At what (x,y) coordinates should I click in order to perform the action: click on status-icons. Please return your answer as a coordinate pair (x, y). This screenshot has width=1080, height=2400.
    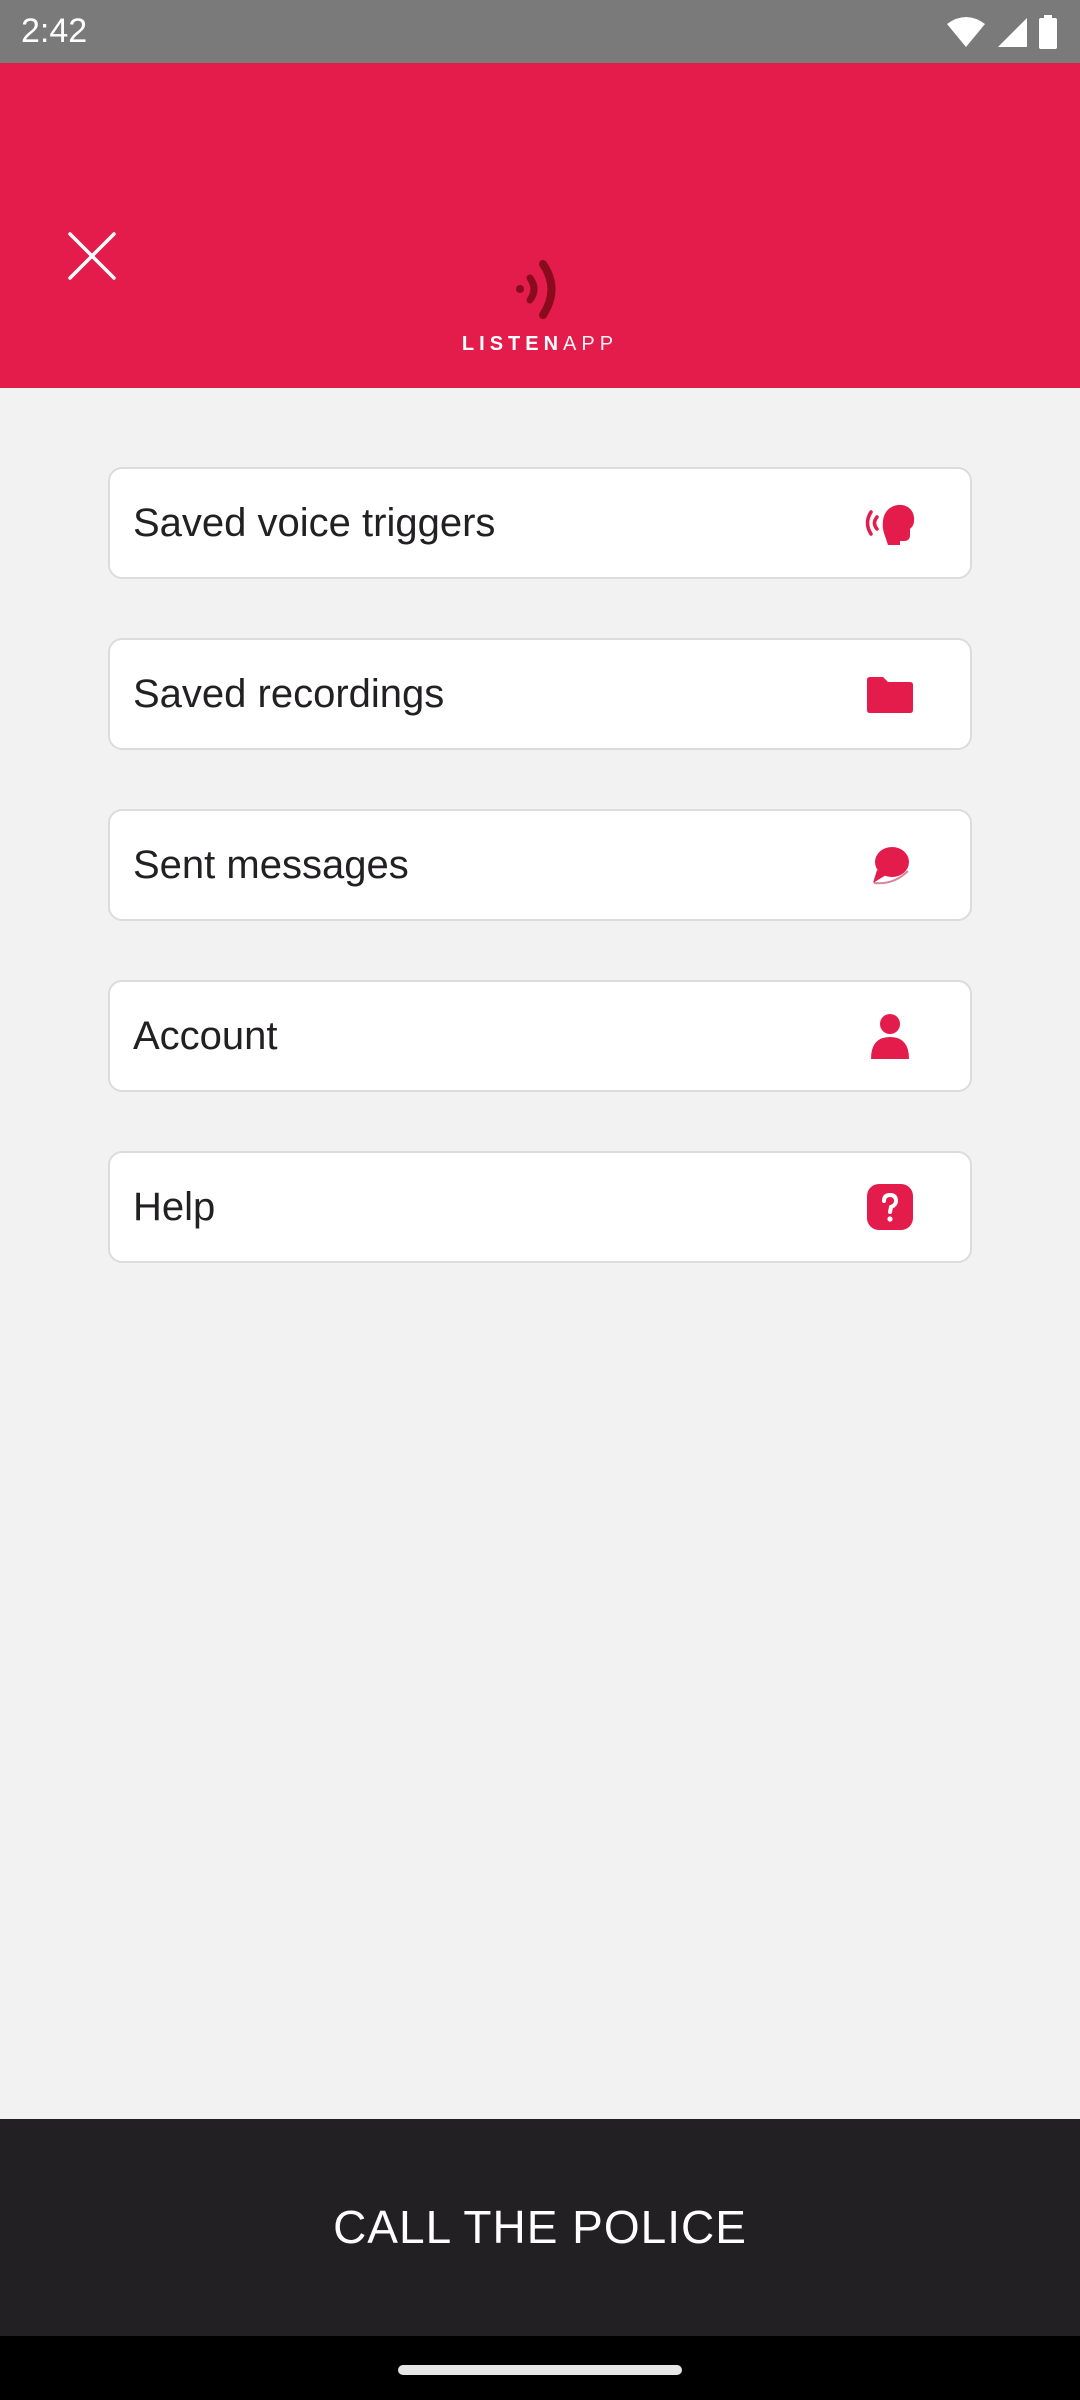
    Looking at the image, I should click on (1002, 32).